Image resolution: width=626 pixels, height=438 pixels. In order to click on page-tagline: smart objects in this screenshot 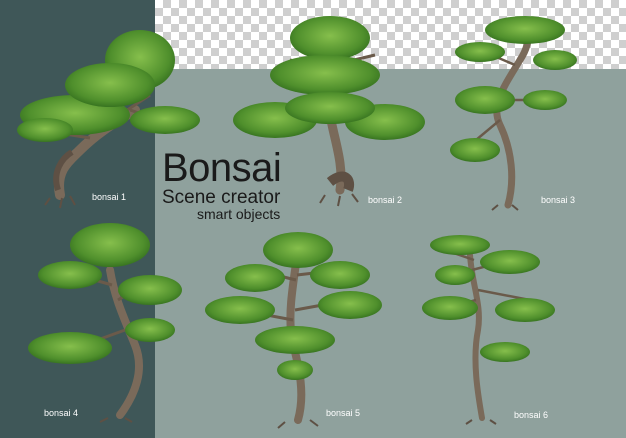, I will do `click(239, 214)`.